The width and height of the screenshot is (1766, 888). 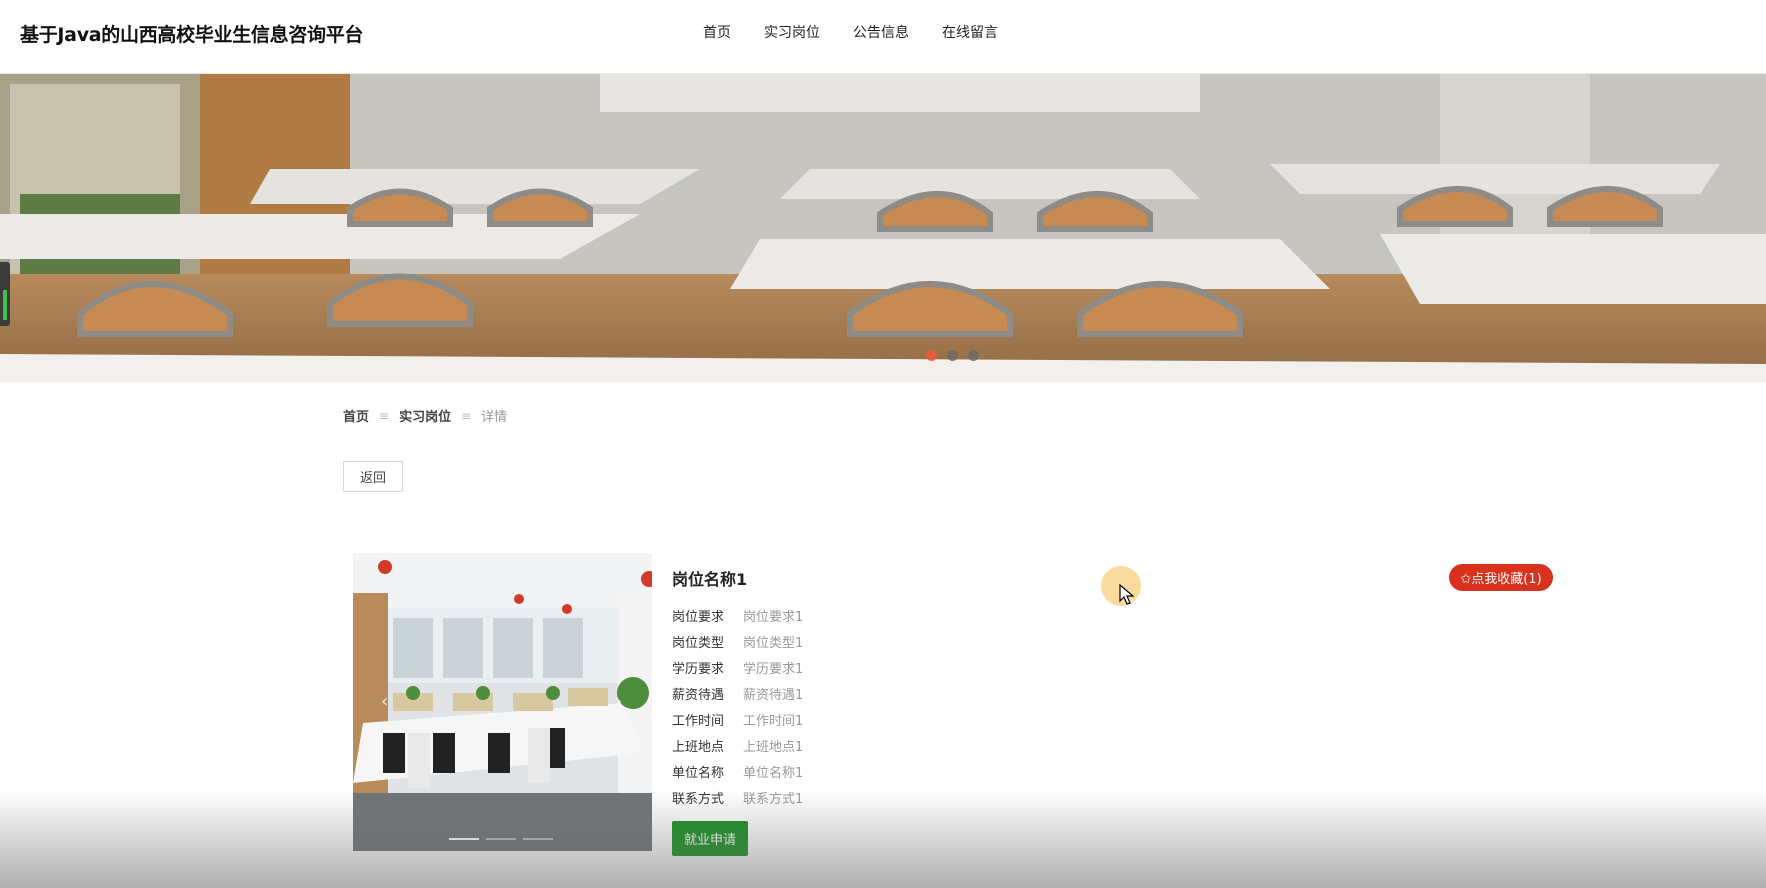 I want to click on field-value: 联系方式1, so click(x=773, y=799).